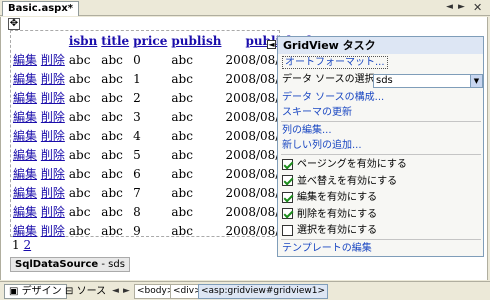 The height and width of the screenshot is (300, 490). What do you see at coordinates (461, 7) in the screenshot?
I see `tab-right-arrow-icon: ►` at bounding box center [461, 7].